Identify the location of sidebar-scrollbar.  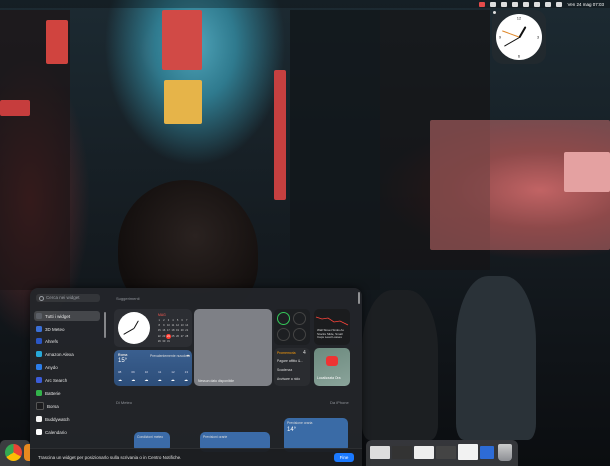
(105, 325).